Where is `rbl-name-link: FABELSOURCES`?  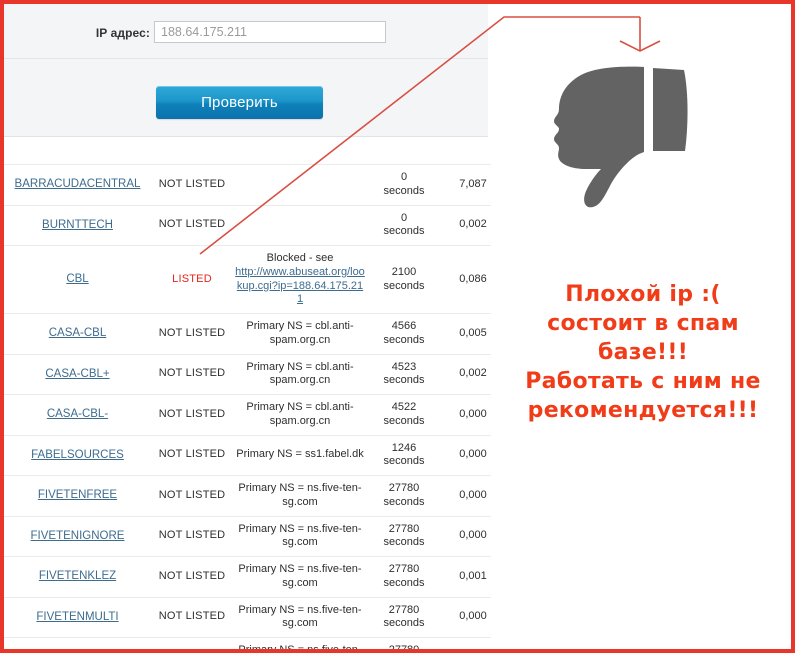 rbl-name-link: FABELSOURCES is located at coordinates (77, 455).